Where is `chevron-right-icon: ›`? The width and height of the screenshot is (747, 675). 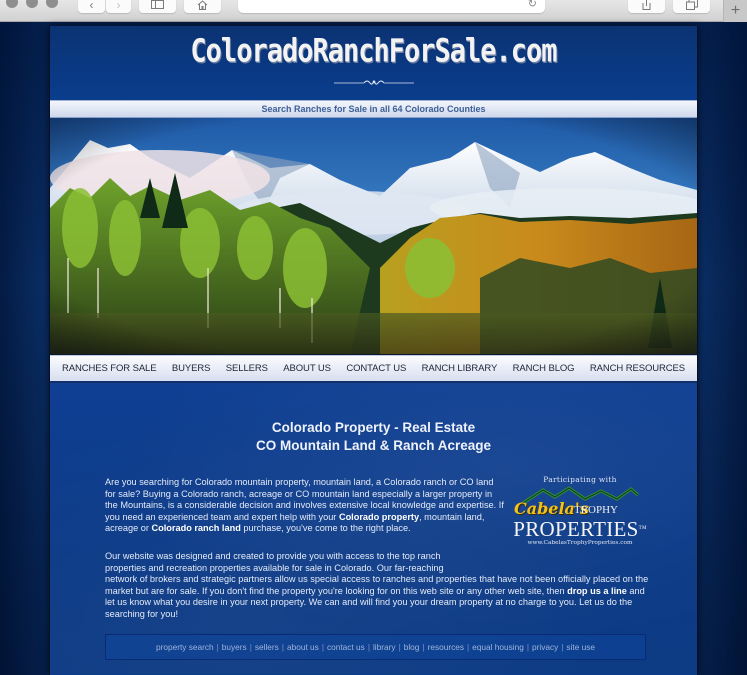 chevron-right-icon: › is located at coordinates (118, 6).